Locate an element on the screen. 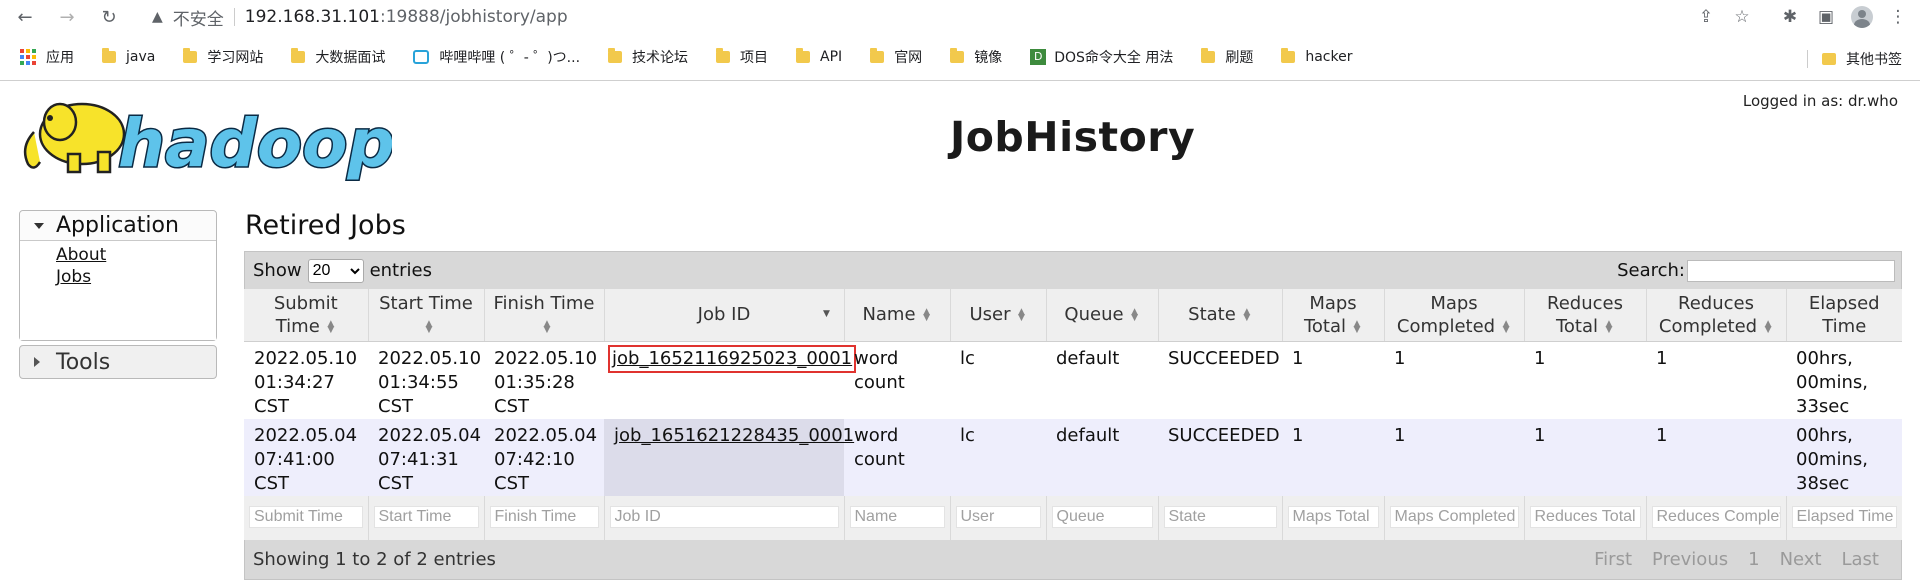  star-icon: ☆ is located at coordinates (1742, 17).